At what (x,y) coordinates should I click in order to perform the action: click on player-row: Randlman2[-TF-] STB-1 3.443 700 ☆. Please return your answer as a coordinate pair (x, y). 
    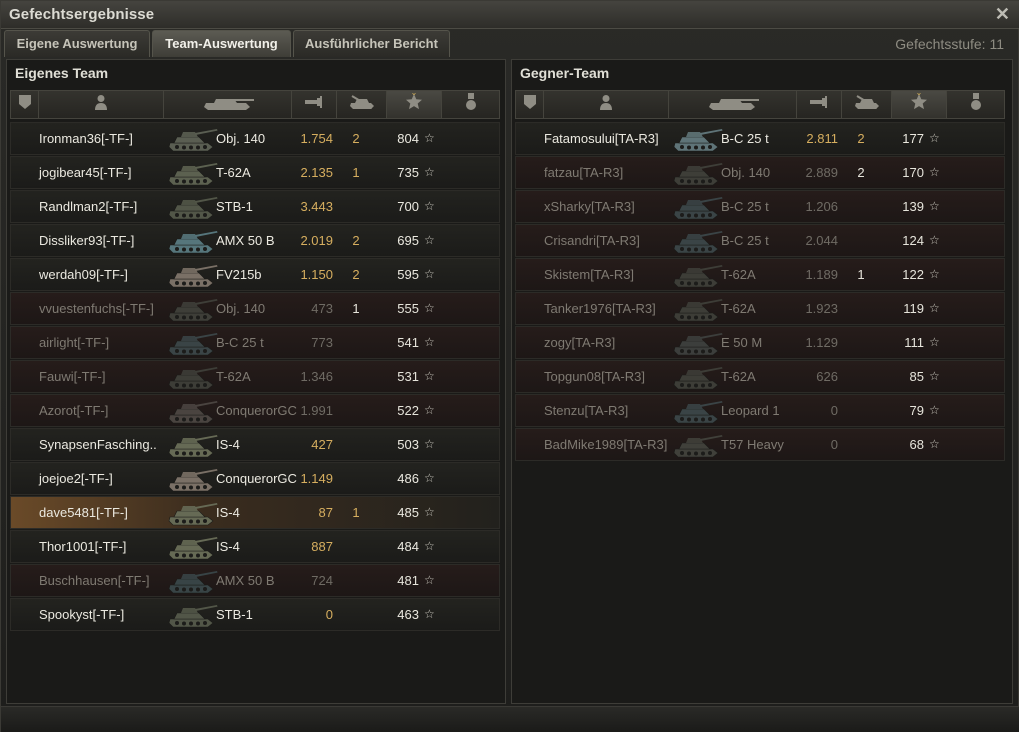
    Looking at the image, I should click on (255, 206).